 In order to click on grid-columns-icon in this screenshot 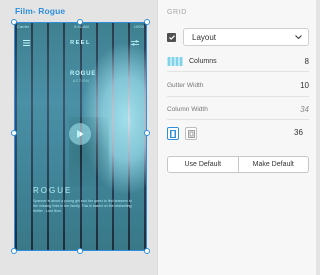, I will do `click(175, 61)`.